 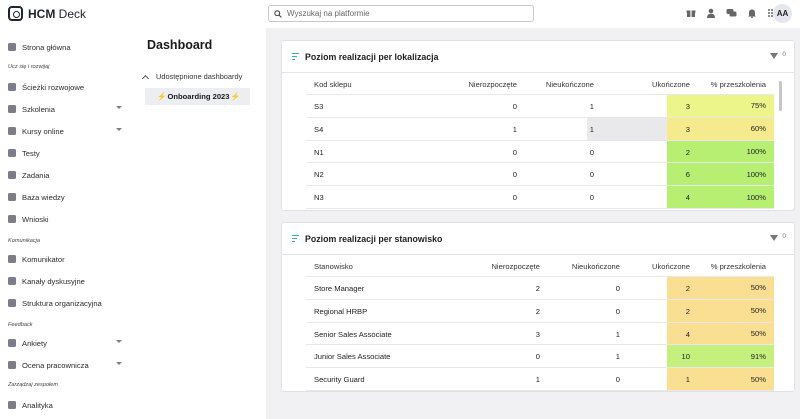 I want to click on row-name: N2, so click(x=319, y=175).